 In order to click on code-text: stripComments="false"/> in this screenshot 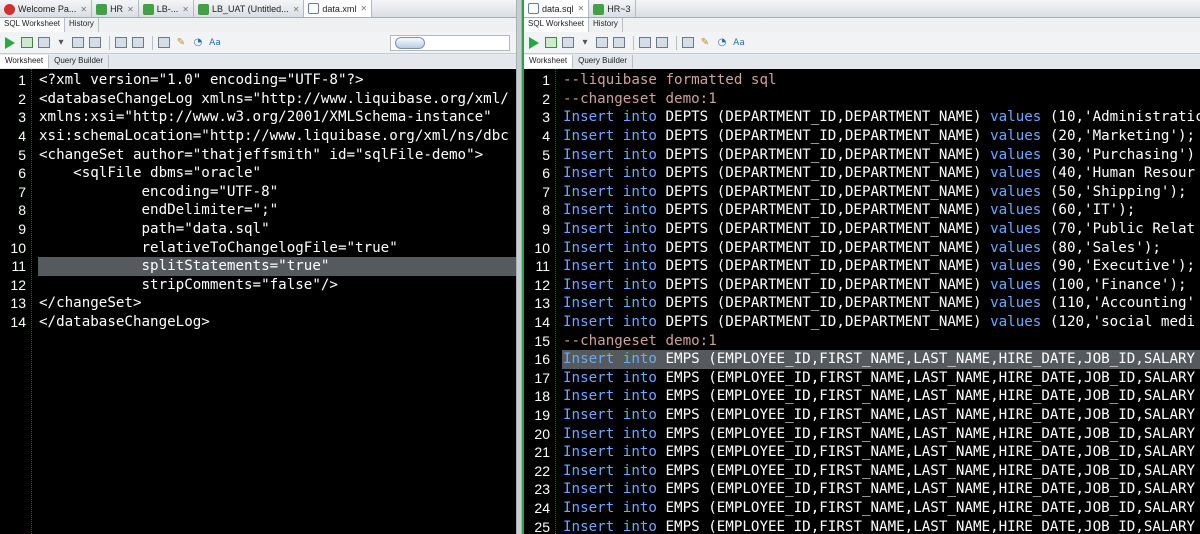, I will do `click(188, 284)`.